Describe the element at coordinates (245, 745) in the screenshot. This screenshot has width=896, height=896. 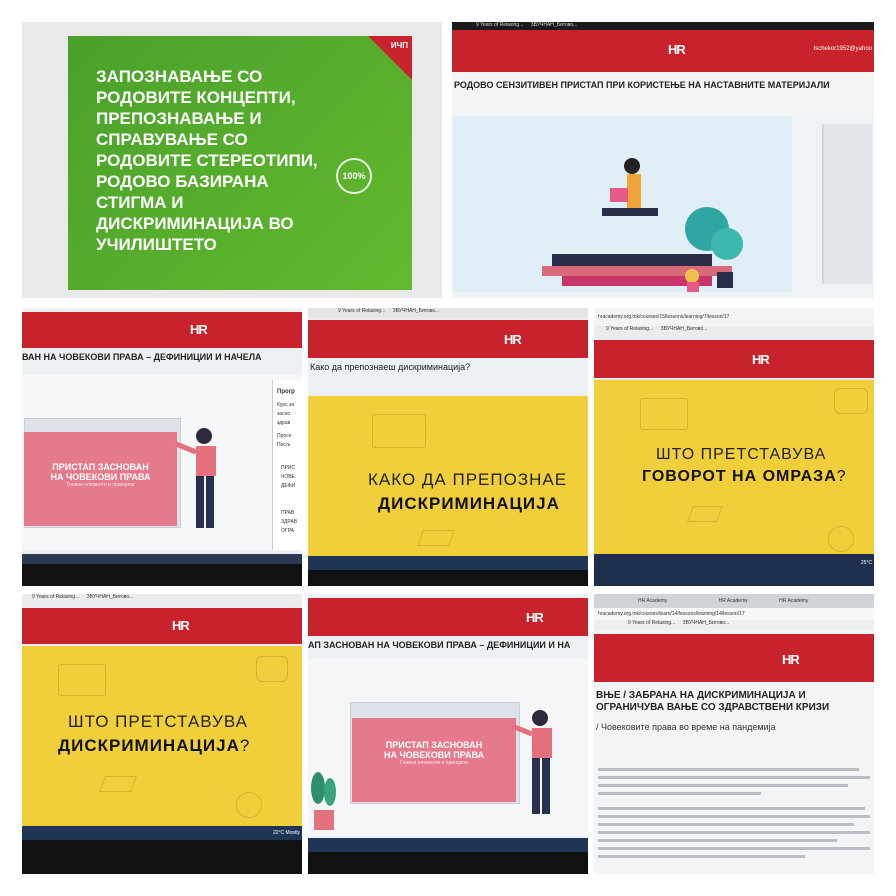
I see `question-mark: ?` at that location.